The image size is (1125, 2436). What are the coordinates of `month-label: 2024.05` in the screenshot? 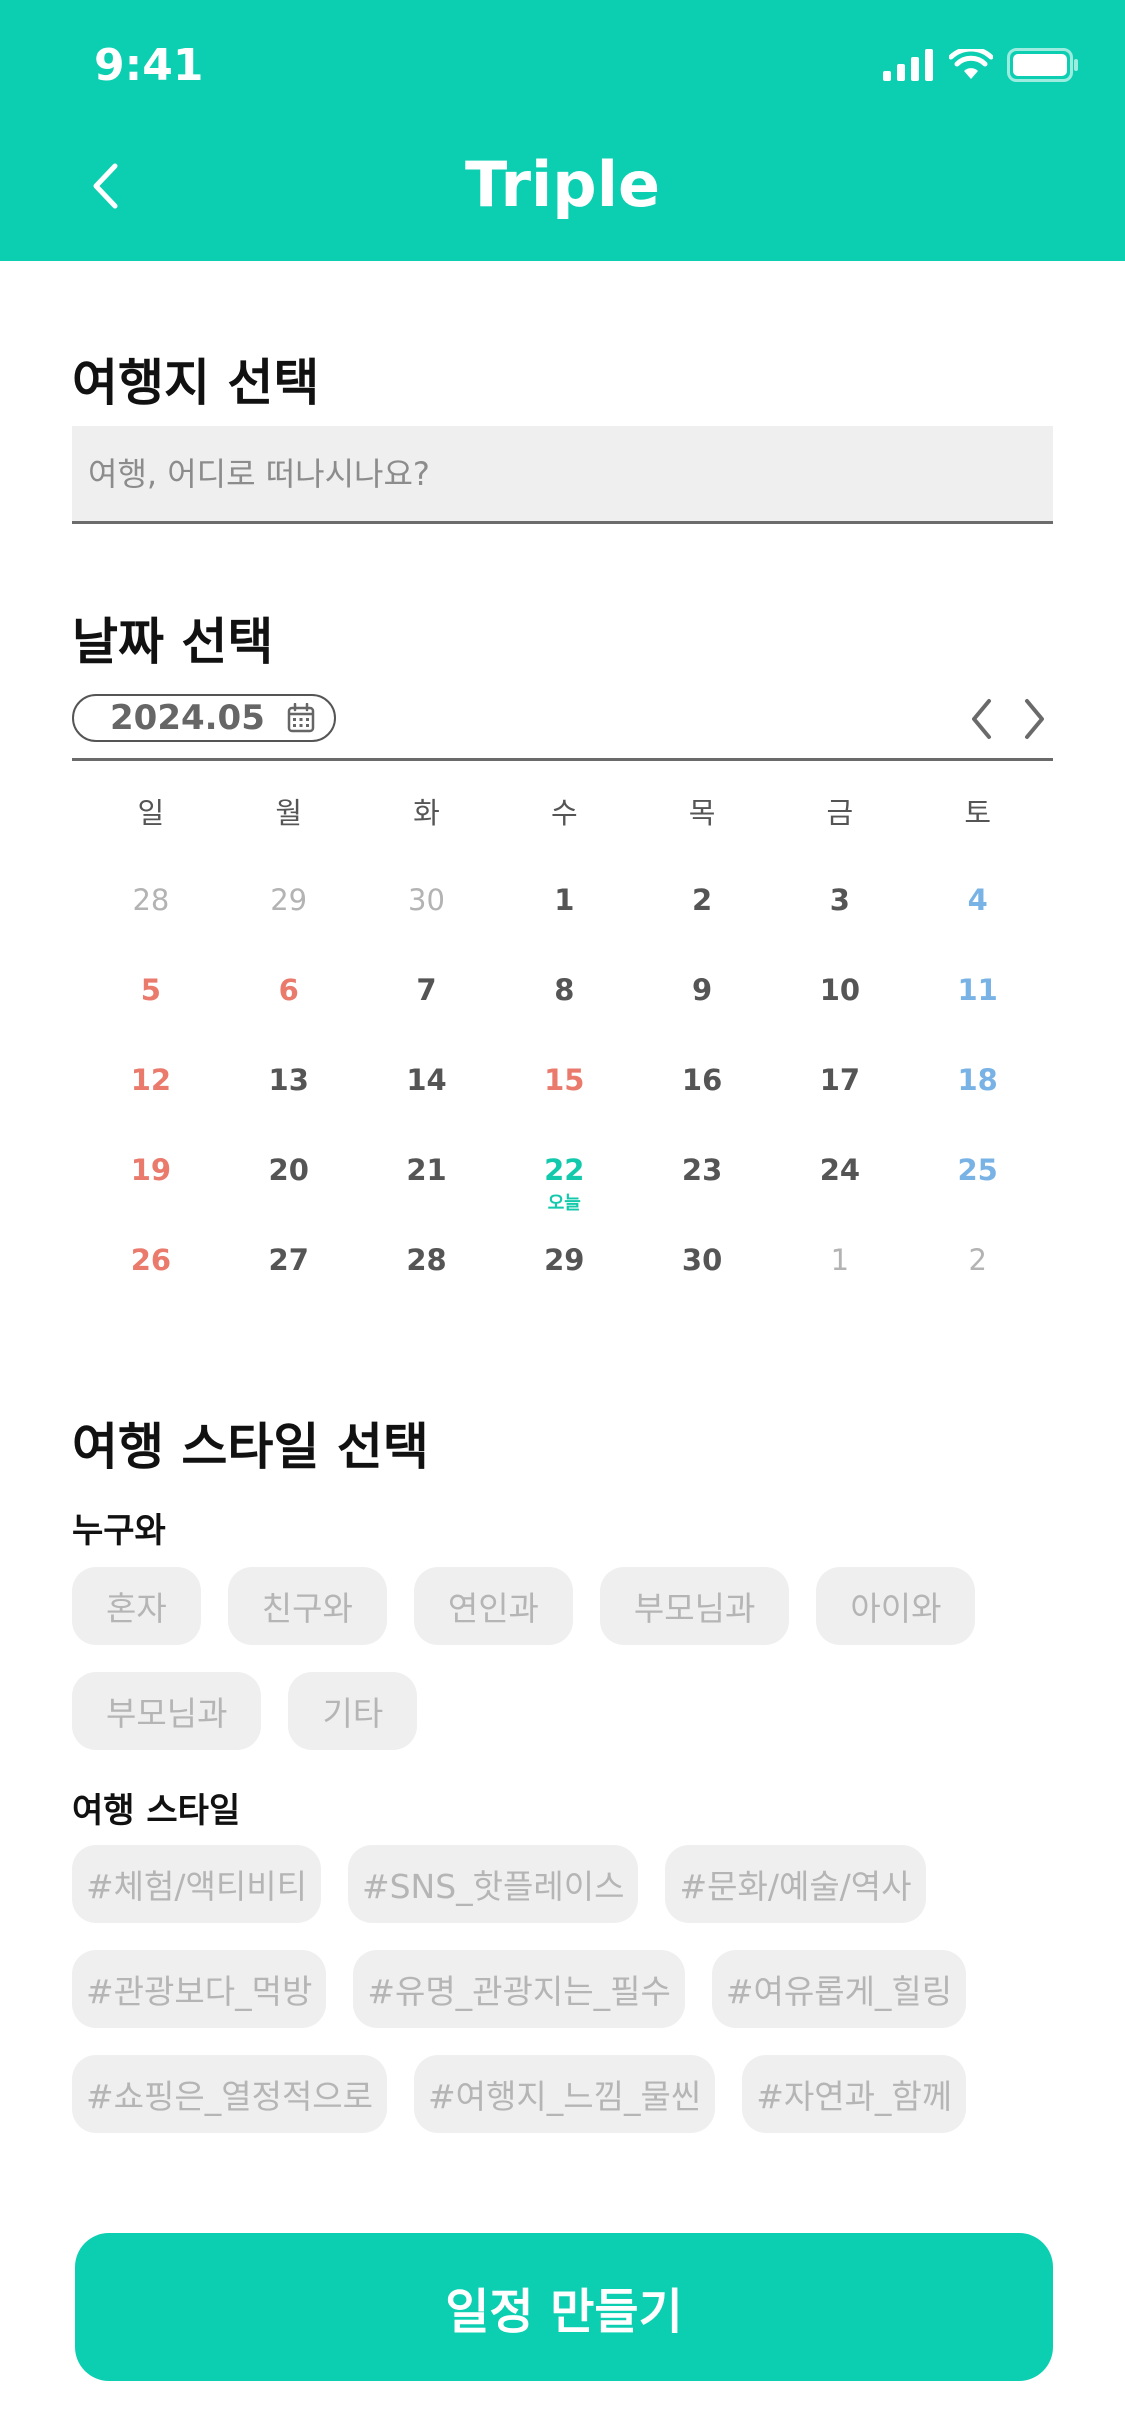 It's located at (187, 718).